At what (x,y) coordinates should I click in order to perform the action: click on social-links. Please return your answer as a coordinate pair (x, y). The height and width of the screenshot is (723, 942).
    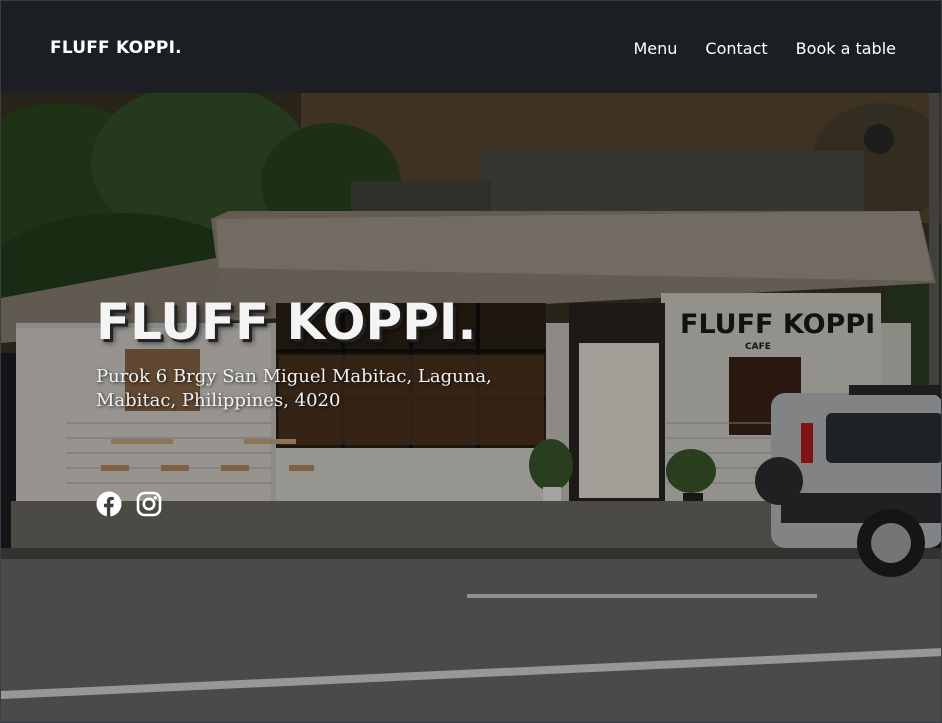
    Looking at the image, I should click on (129, 504).